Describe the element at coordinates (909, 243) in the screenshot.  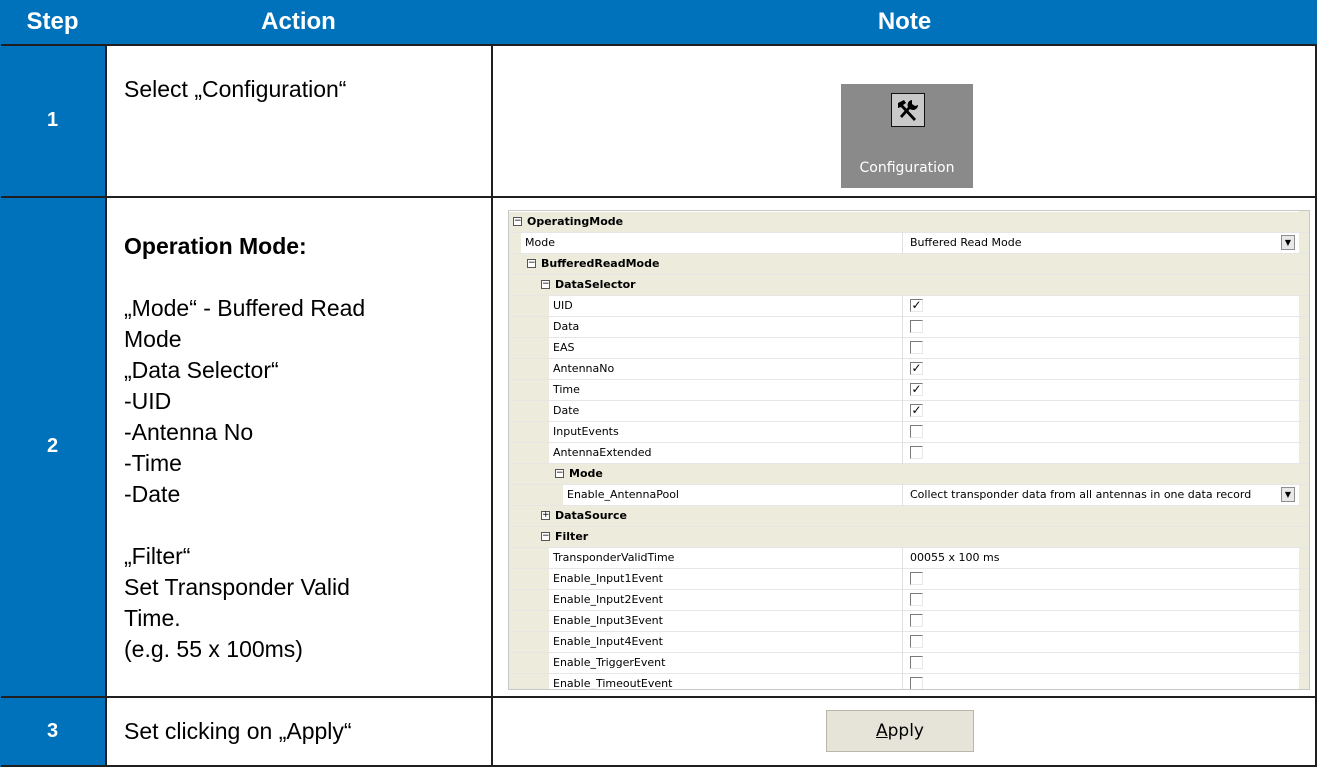
I see `property-row: Mode Buffered Read Mode ▼` at that location.